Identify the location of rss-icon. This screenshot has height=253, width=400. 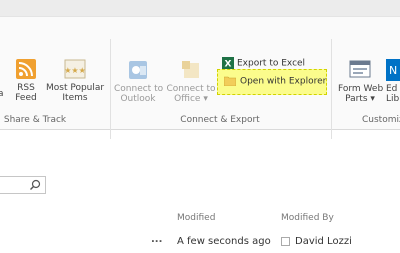
(26, 69).